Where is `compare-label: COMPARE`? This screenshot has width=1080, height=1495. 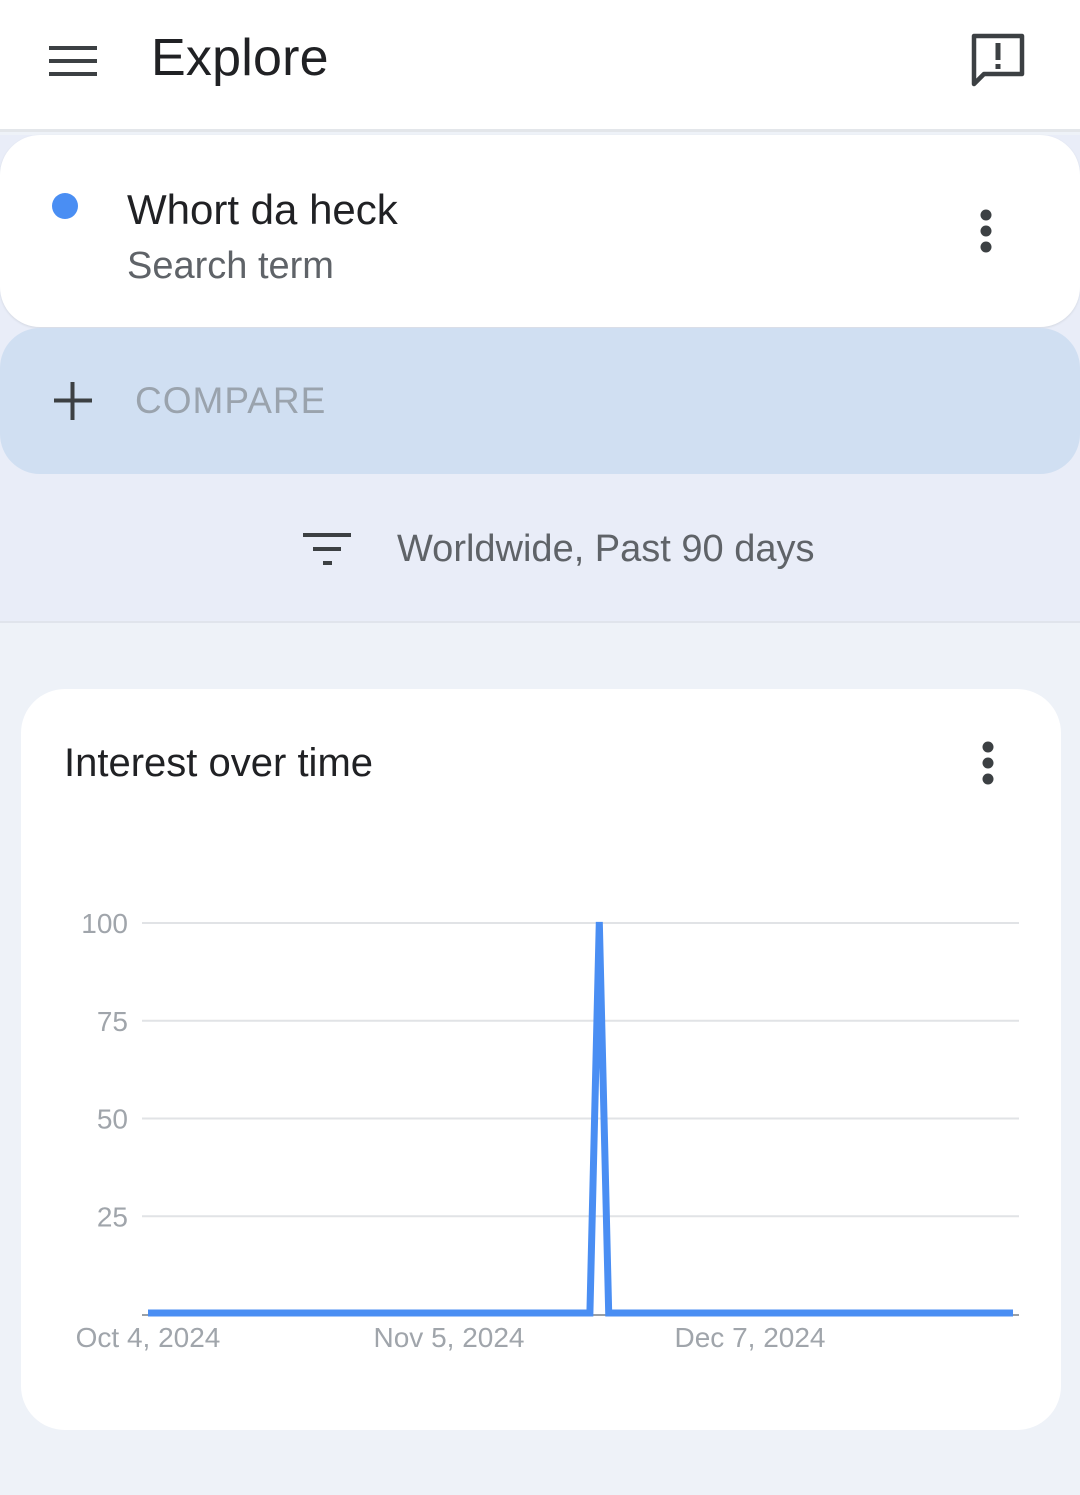 compare-label: COMPARE is located at coordinates (231, 400).